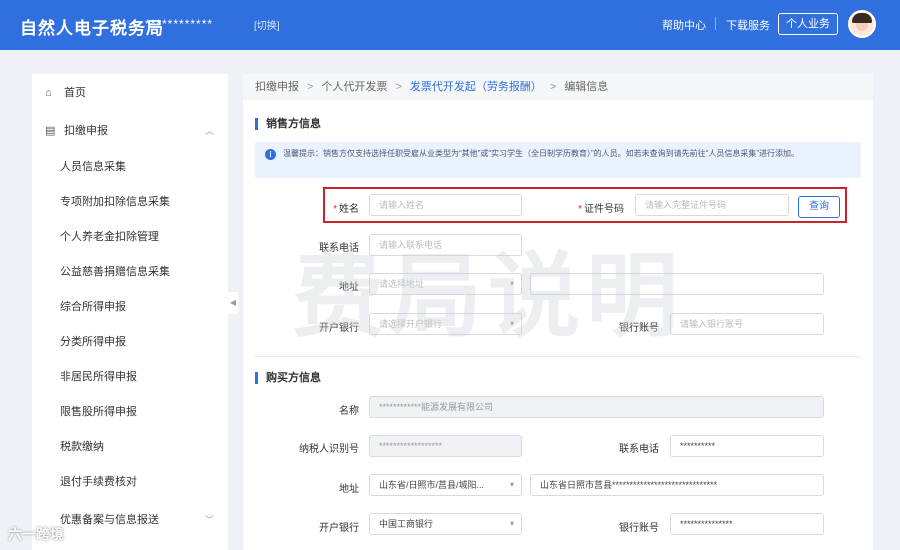 The image size is (900, 550). I want to click on seller-address-detail-input, so click(677, 284).